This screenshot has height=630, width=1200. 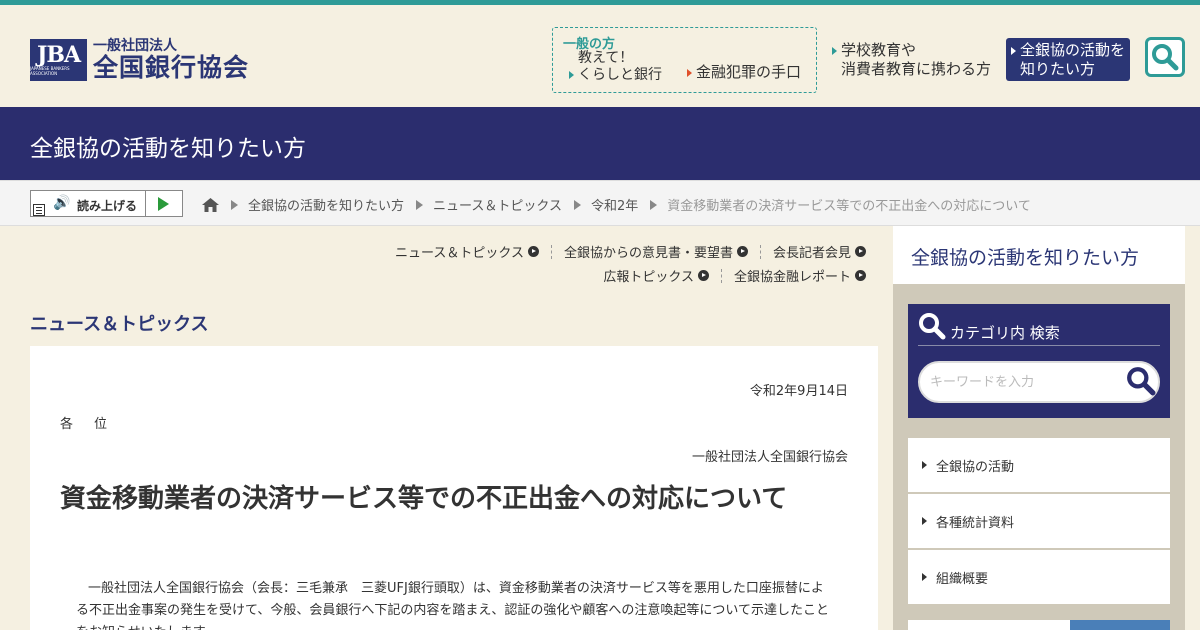 What do you see at coordinates (1039, 577) in the screenshot?
I see `sidebar-item-organization: 組織概要` at bounding box center [1039, 577].